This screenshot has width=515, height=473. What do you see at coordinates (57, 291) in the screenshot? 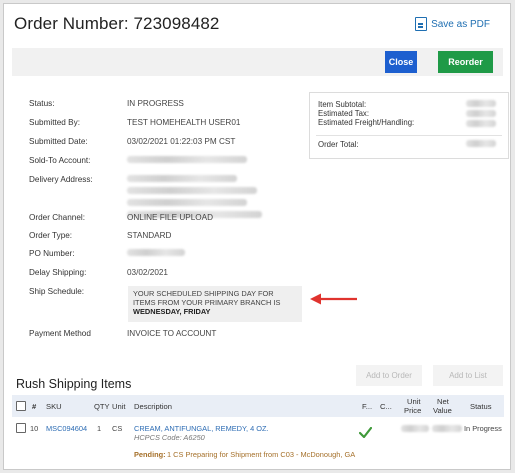
I see `field-label: Ship Schedule:` at bounding box center [57, 291].